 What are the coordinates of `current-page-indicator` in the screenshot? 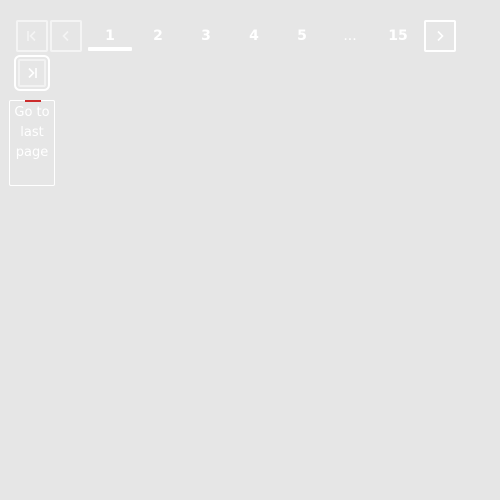 It's located at (110, 49).